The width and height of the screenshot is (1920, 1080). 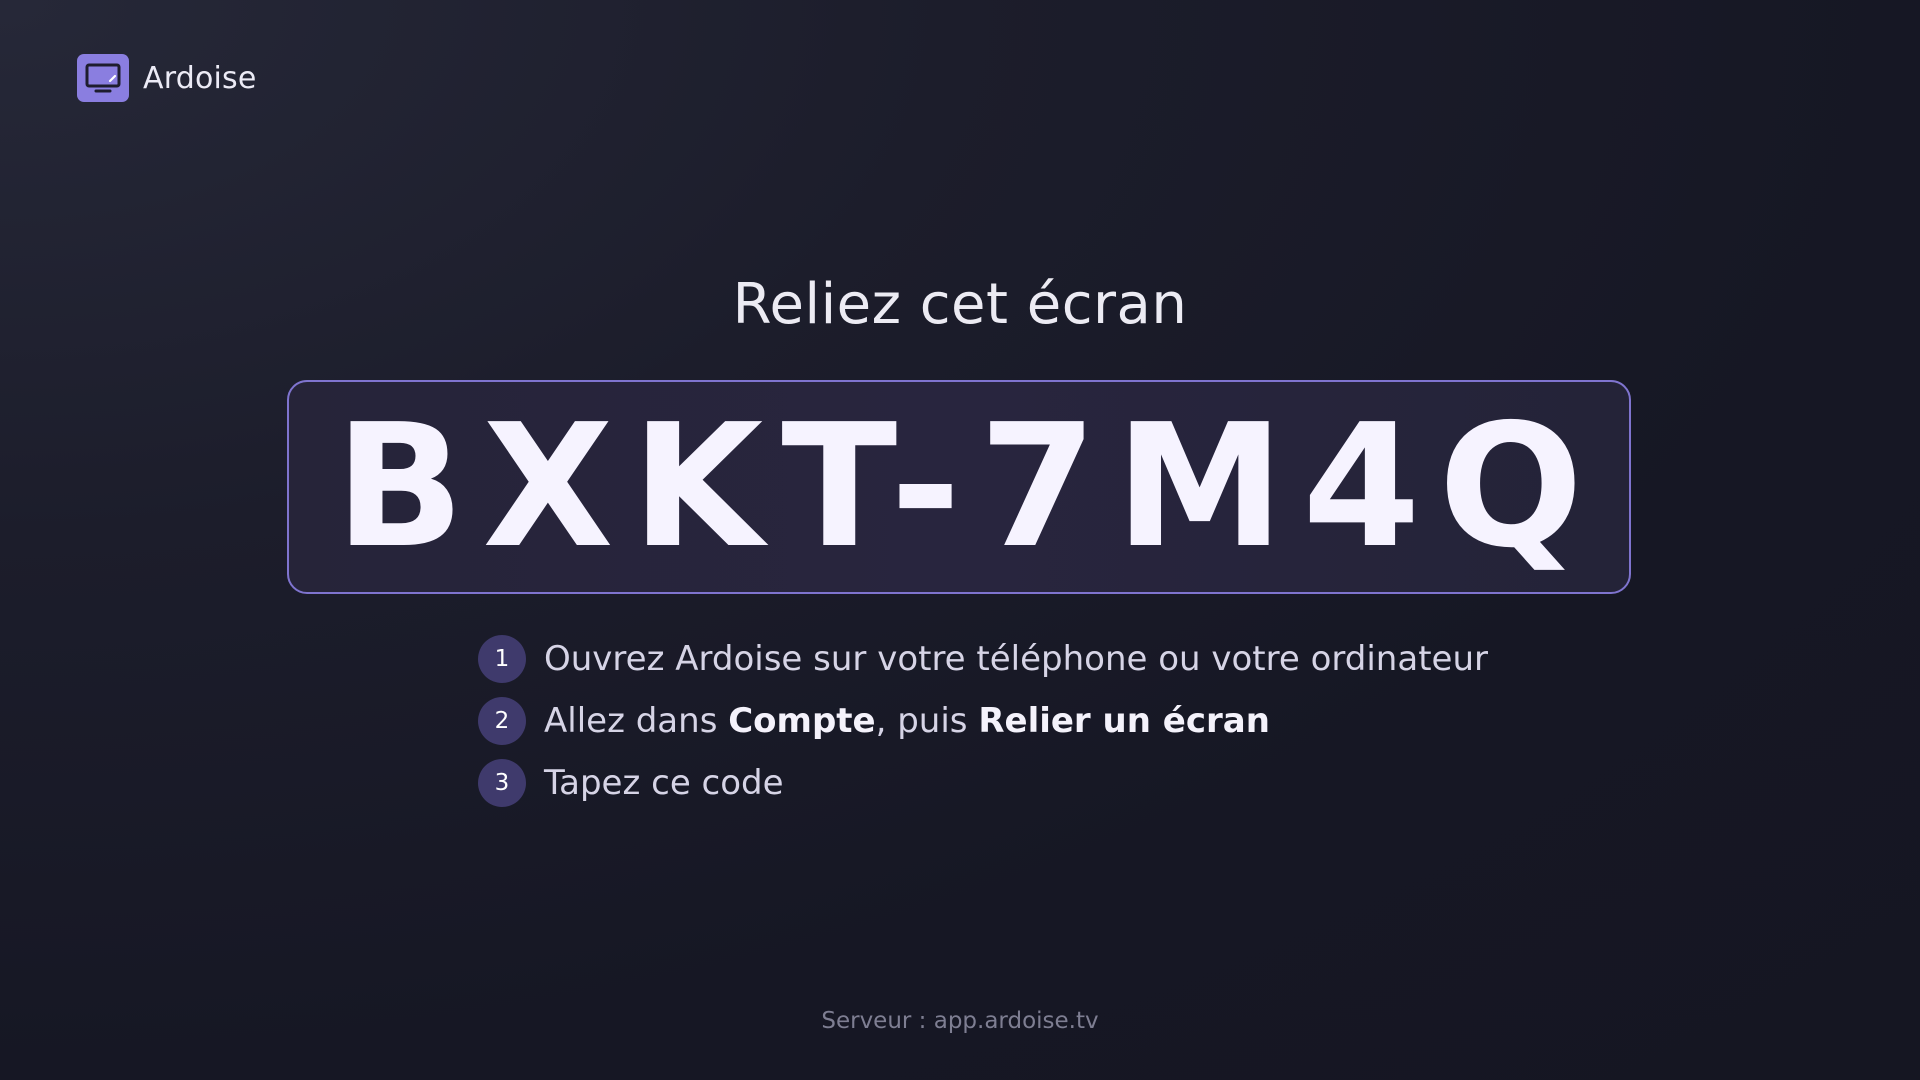 What do you see at coordinates (200, 78) in the screenshot?
I see `brand-name: Ardoise` at bounding box center [200, 78].